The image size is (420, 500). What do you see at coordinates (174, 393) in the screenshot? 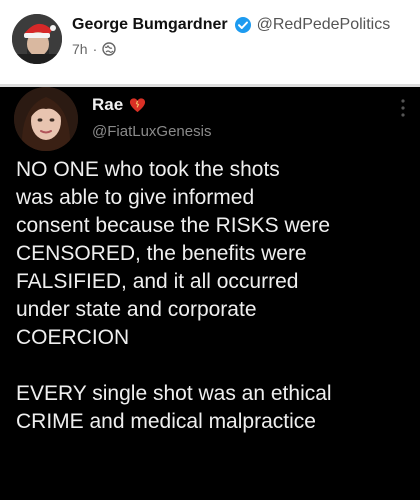
I see `tweet-text-line: EVERY single shot was an ethical` at bounding box center [174, 393].